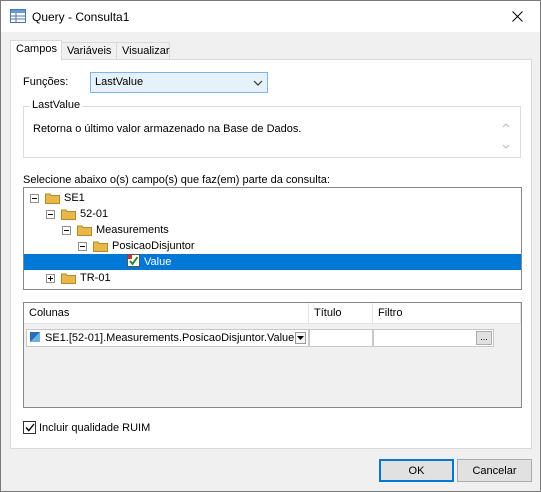  I want to click on close-icon, so click(517, 16).